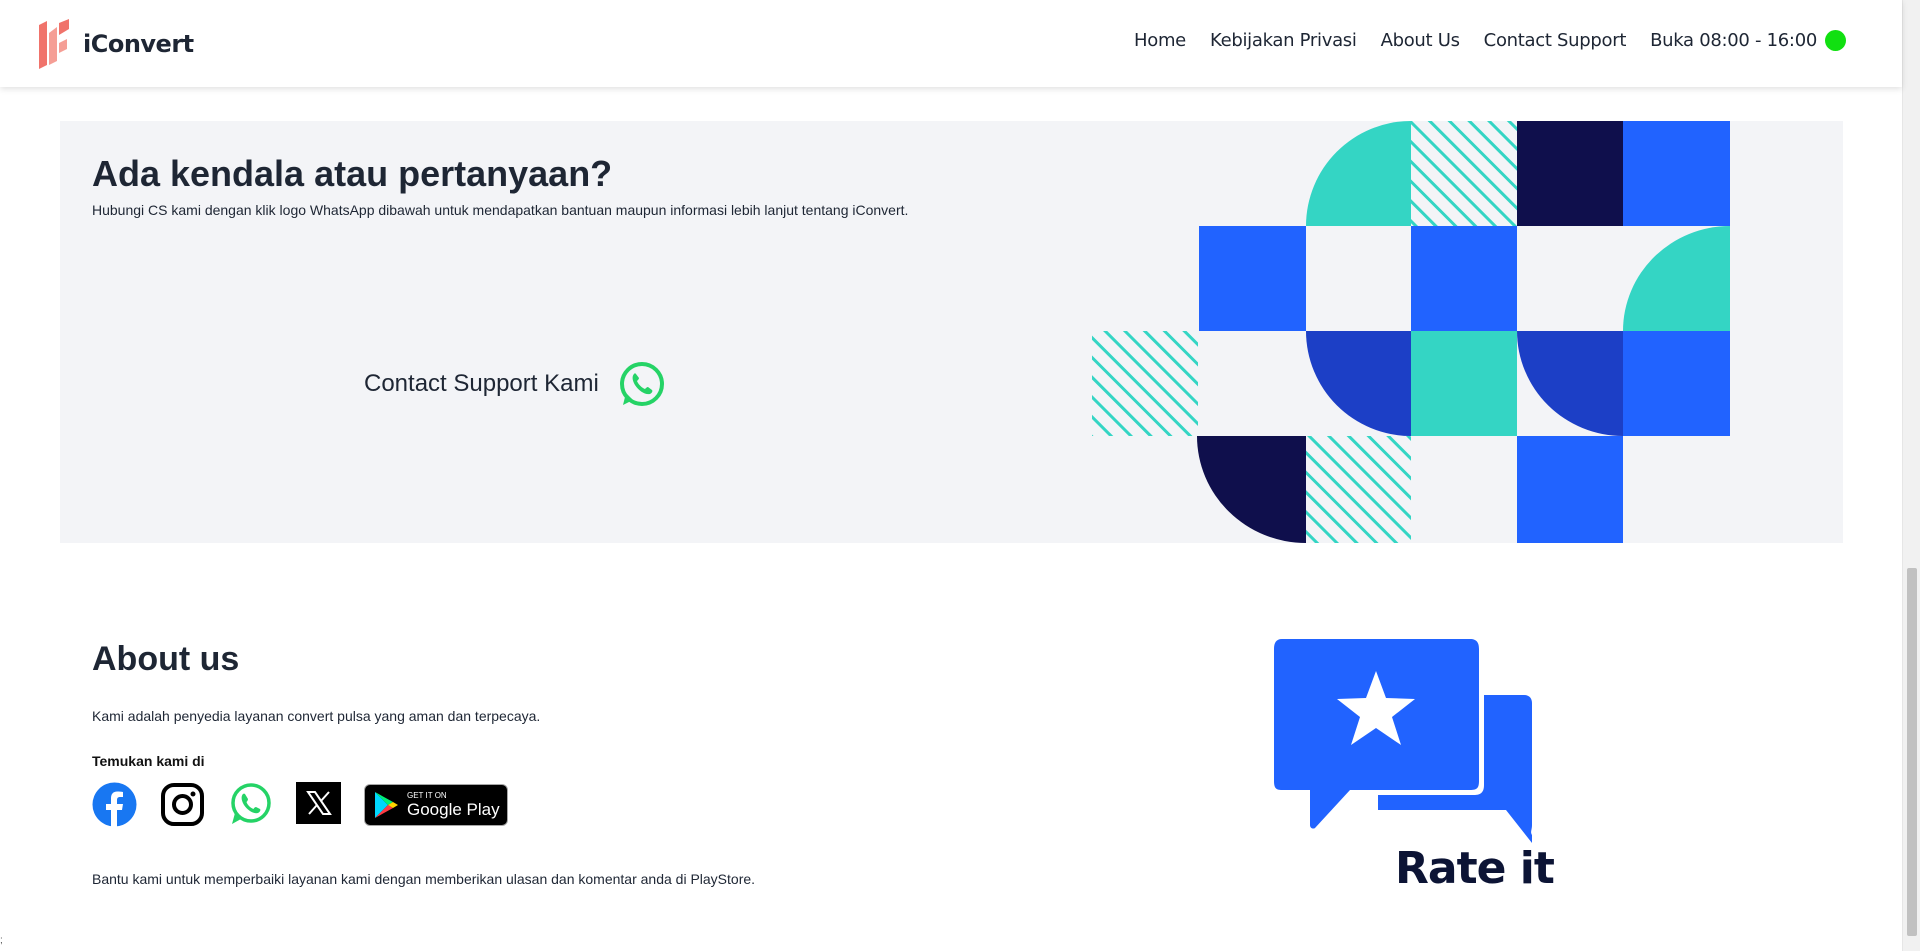 The height and width of the screenshot is (951, 1920). I want to click on brand-logo: iConvert, so click(115, 44).